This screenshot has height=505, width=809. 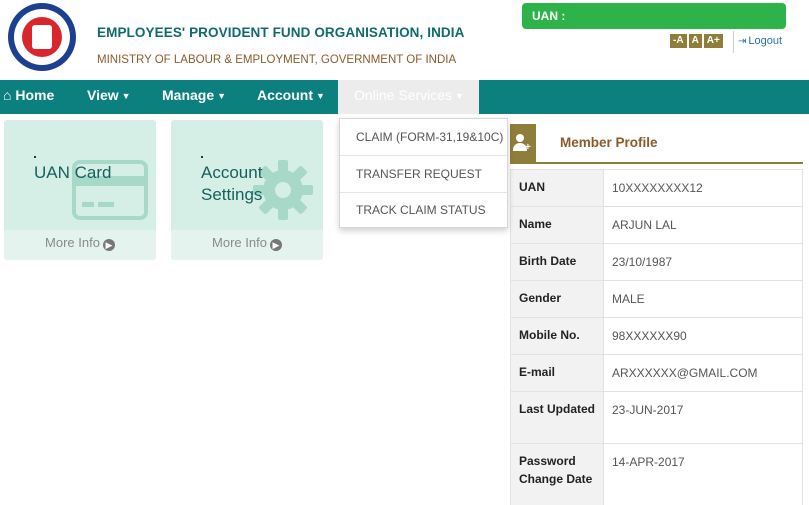 What do you see at coordinates (285, 95) in the screenshot?
I see `nav-account-label: Account` at bounding box center [285, 95].